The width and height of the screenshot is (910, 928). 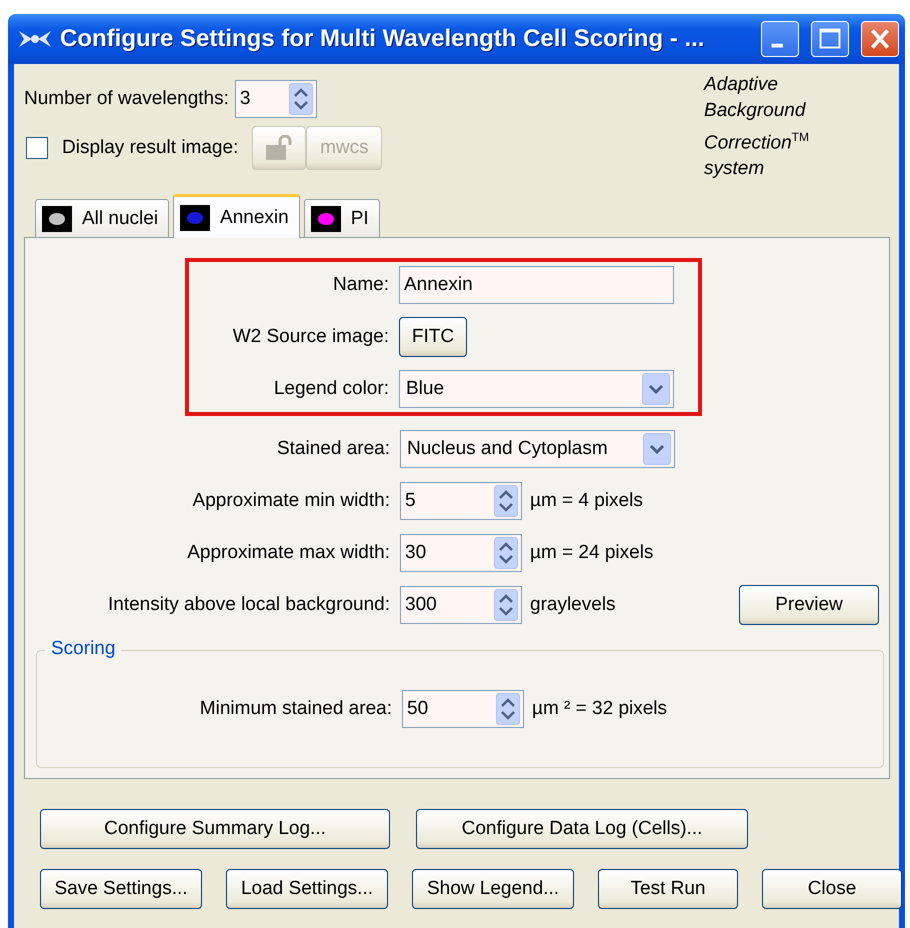 I want to click on unit-label: graylevels, so click(x=573, y=605).